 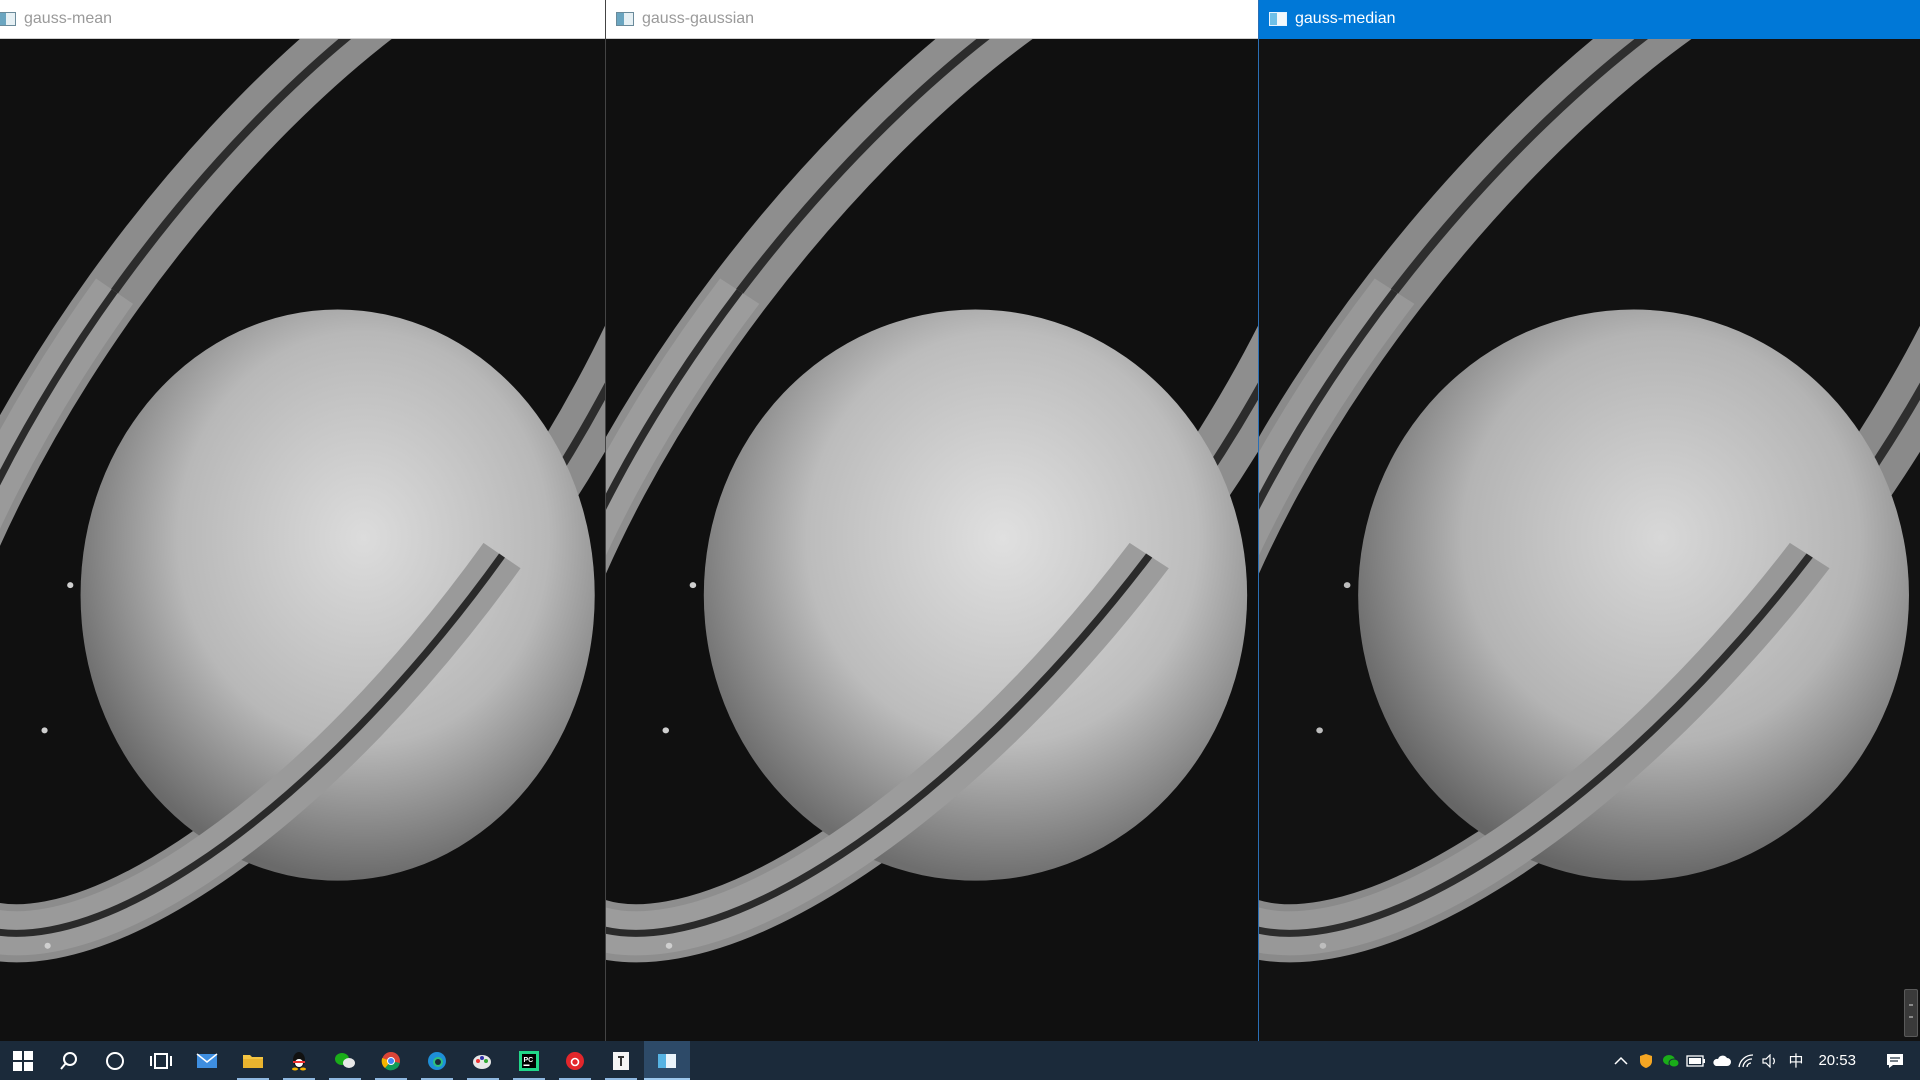 I want to click on taskbar-mail, so click(x=207, y=1060).